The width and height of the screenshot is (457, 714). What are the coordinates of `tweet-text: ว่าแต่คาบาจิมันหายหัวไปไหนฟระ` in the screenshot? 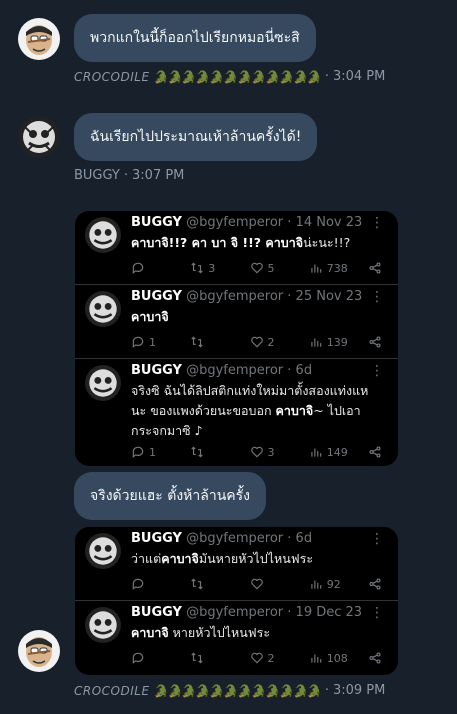 It's located at (222, 558).